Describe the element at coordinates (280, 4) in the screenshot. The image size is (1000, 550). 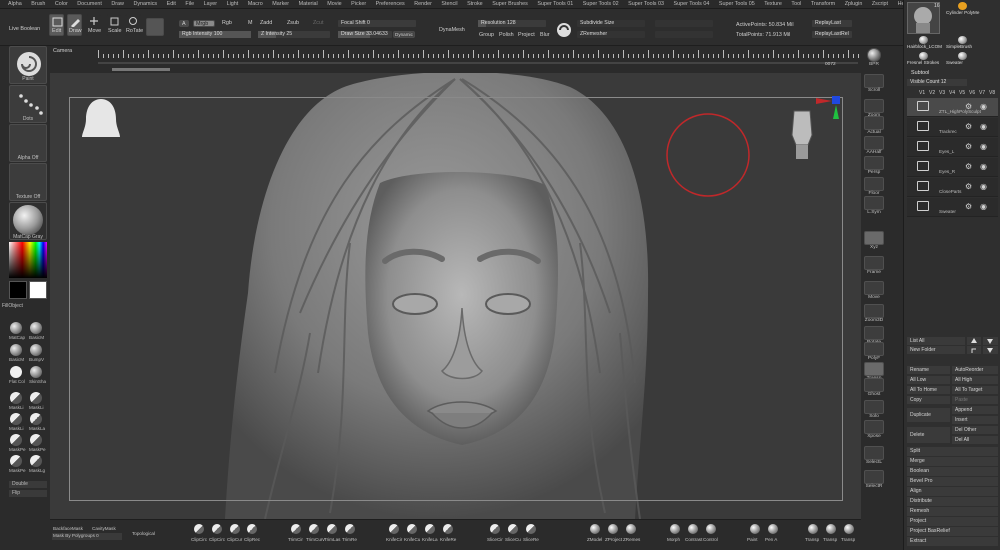
I see `menu-item: Marker` at that location.